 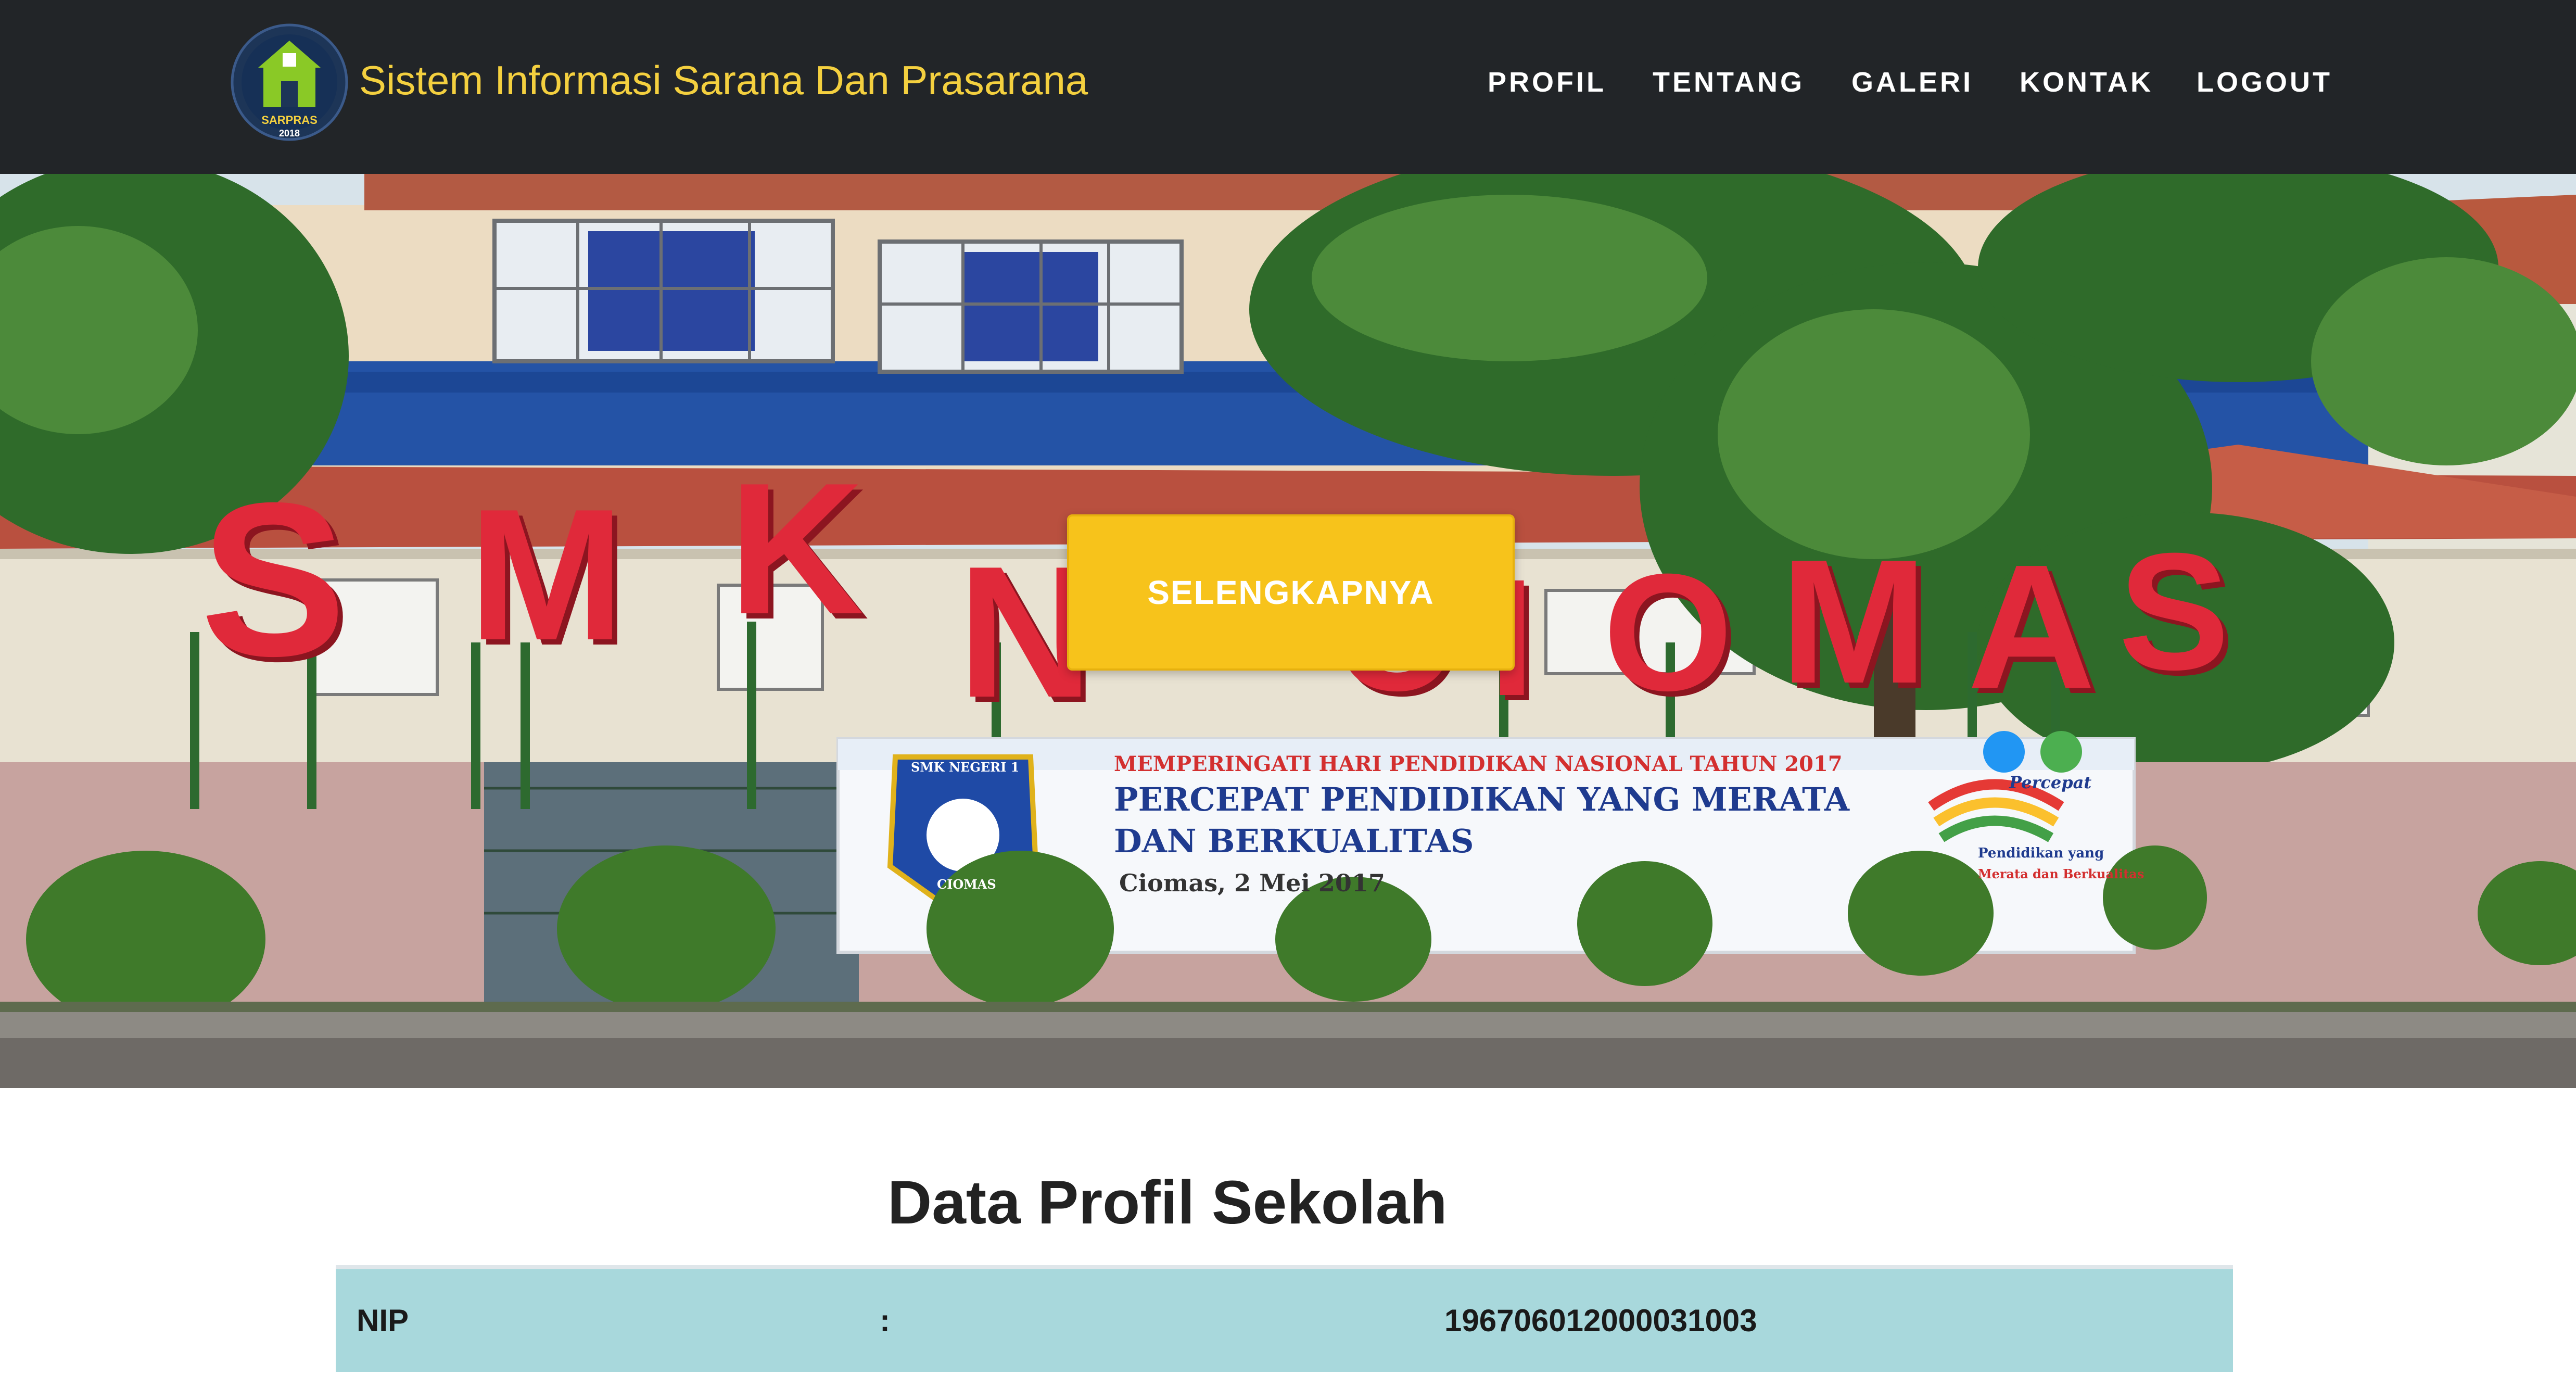 What do you see at coordinates (723, 80) in the screenshot?
I see `app-title: Sistem Informasi Sarana Dan Prasarana` at bounding box center [723, 80].